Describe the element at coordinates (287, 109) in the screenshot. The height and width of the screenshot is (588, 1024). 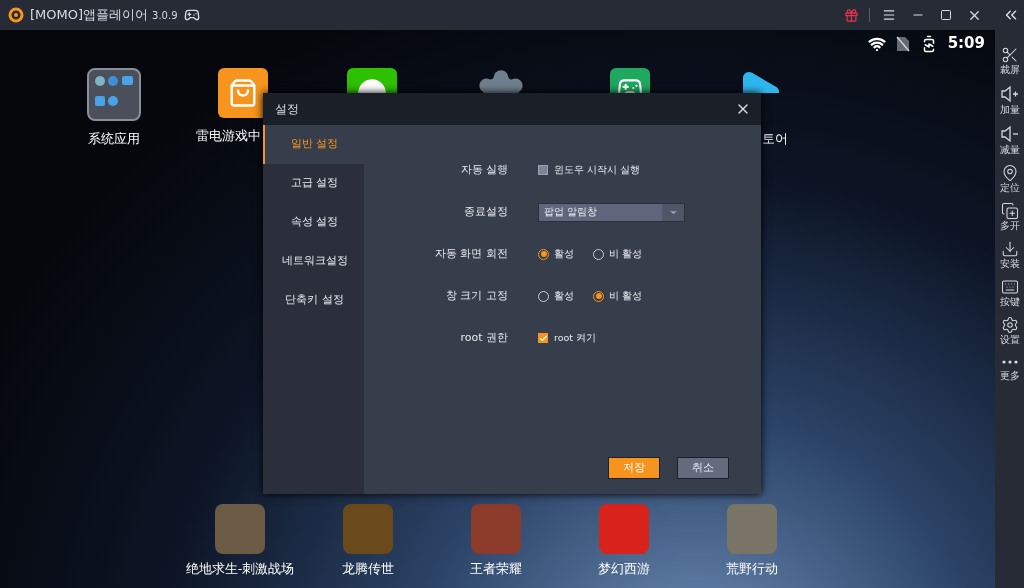
I see `dialog-title: 설정` at that location.